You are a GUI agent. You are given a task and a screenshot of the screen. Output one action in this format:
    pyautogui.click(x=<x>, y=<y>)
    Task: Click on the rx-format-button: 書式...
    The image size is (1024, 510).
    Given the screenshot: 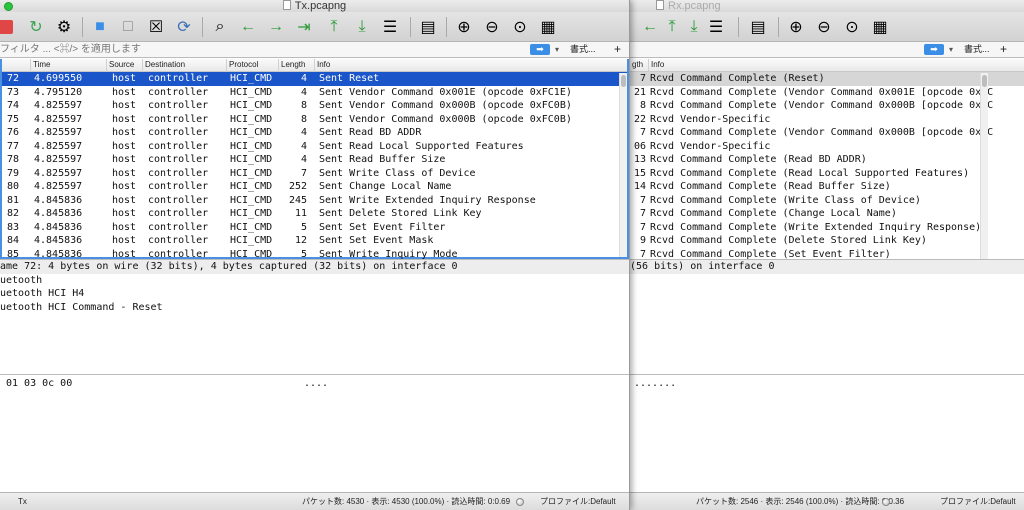 What is the action you would take?
    pyautogui.click(x=977, y=49)
    